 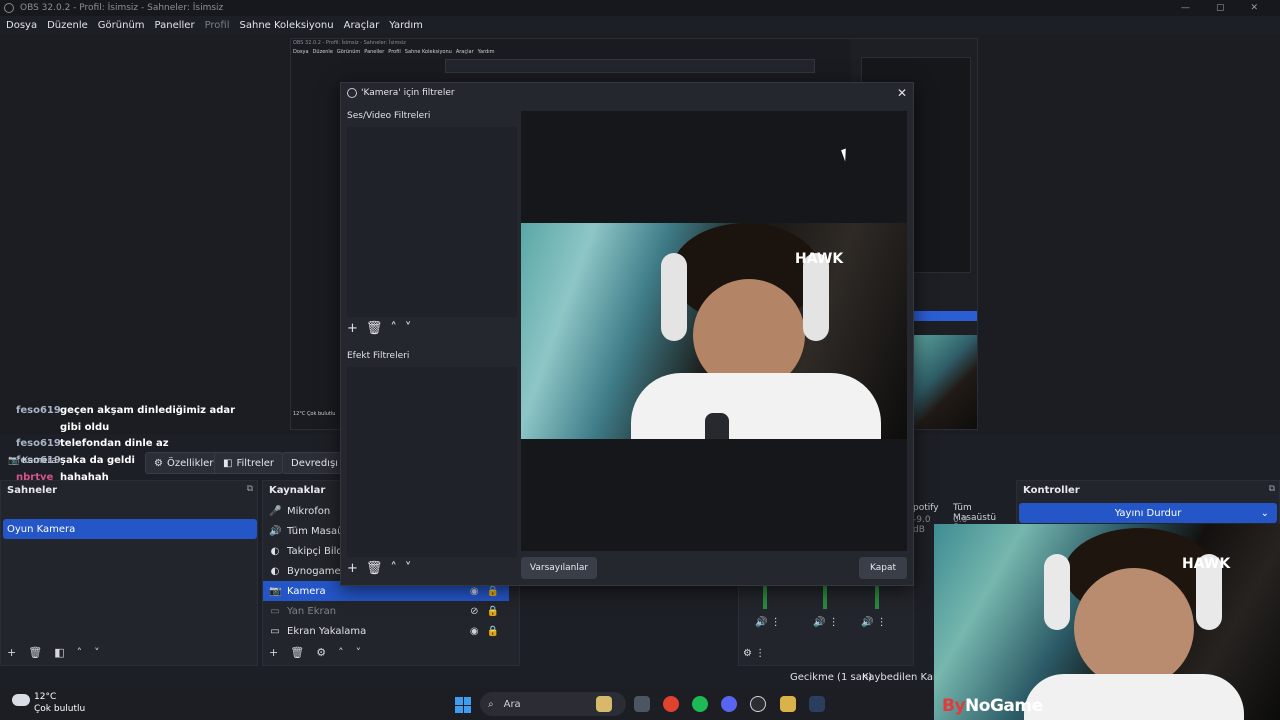 What do you see at coordinates (275, 591) in the screenshot?
I see `source-type-icon: 📷` at bounding box center [275, 591].